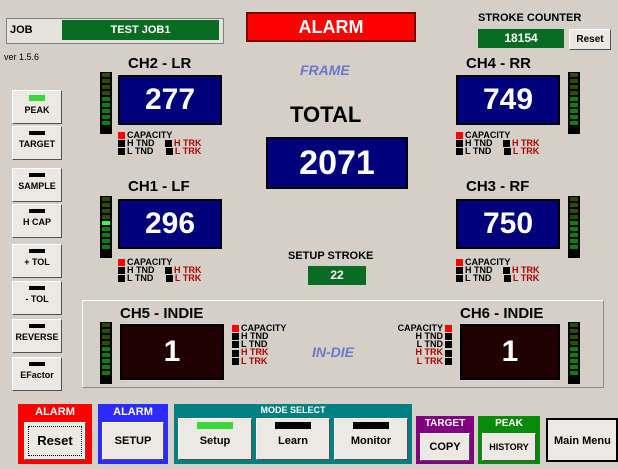 The height and width of the screenshot is (469, 618). What do you see at coordinates (172, 352) in the screenshot?
I see `ch5-value-display: 1` at bounding box center [172, 352].